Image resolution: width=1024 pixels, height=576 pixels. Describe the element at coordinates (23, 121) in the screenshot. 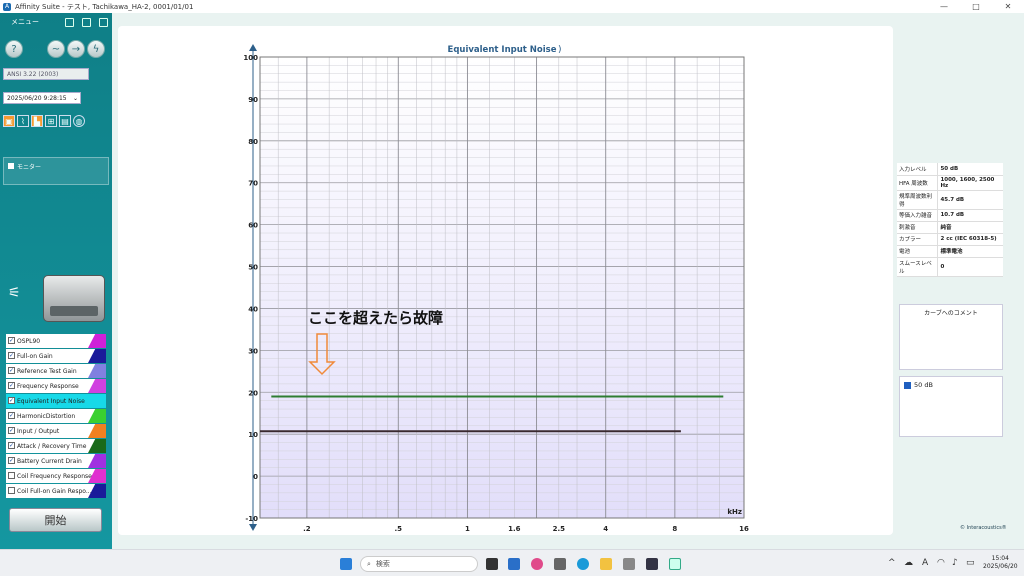

I see `curve-icon: ⌇` at that location.